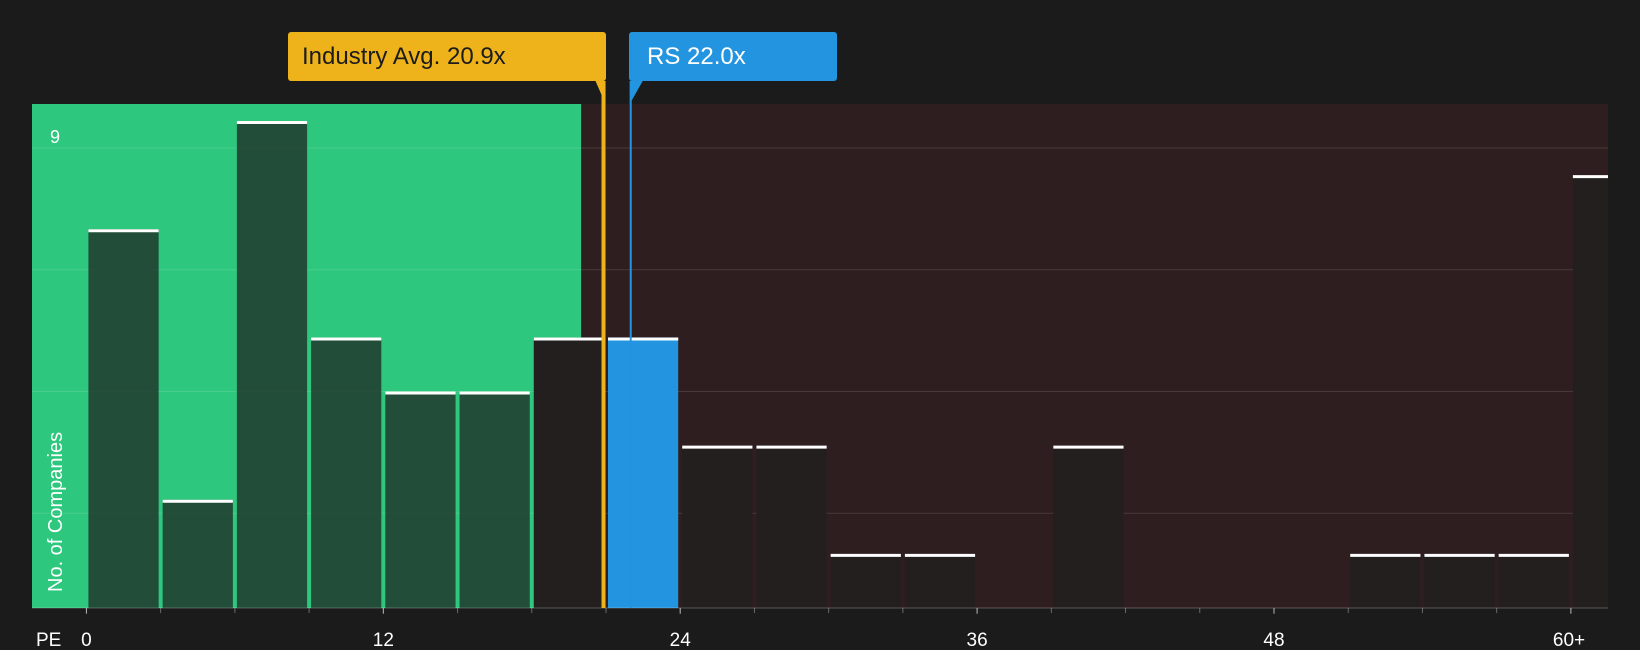  I want to click on x-tick-label: 48, so click(1273, 640).